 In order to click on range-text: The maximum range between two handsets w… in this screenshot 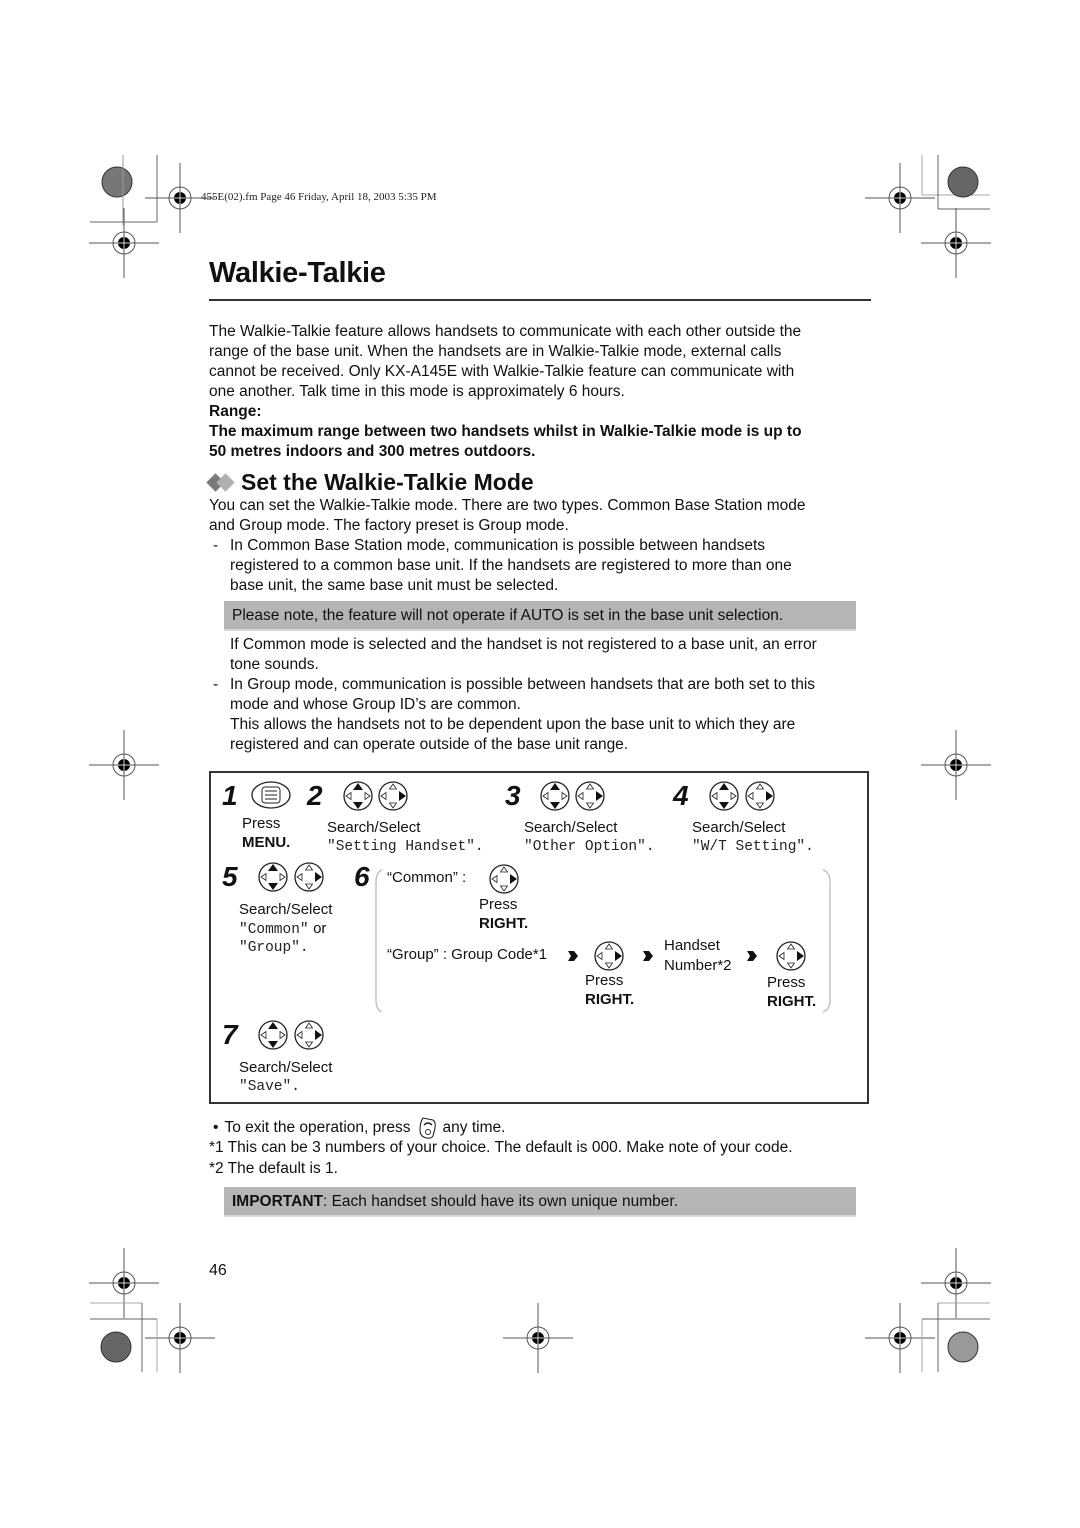, I will do `click(505, 431)`.